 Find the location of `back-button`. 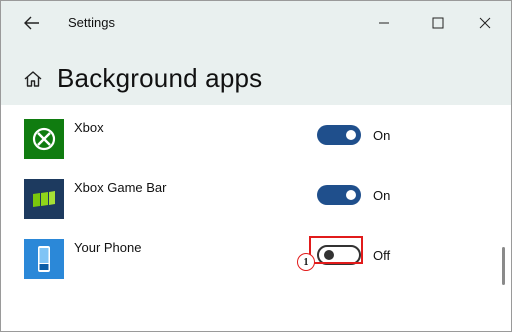

back-button is located at coordinates (32, 23).